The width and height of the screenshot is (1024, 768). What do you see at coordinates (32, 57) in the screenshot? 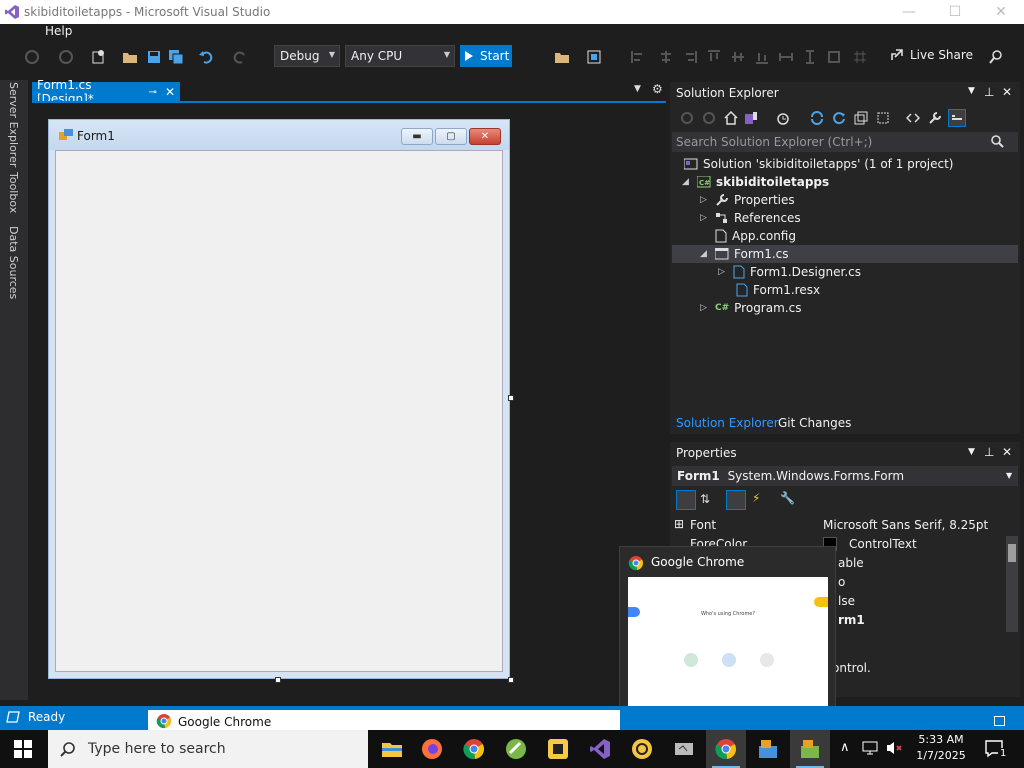
I see `back-nav-icon` at bounding box center [32, 57].